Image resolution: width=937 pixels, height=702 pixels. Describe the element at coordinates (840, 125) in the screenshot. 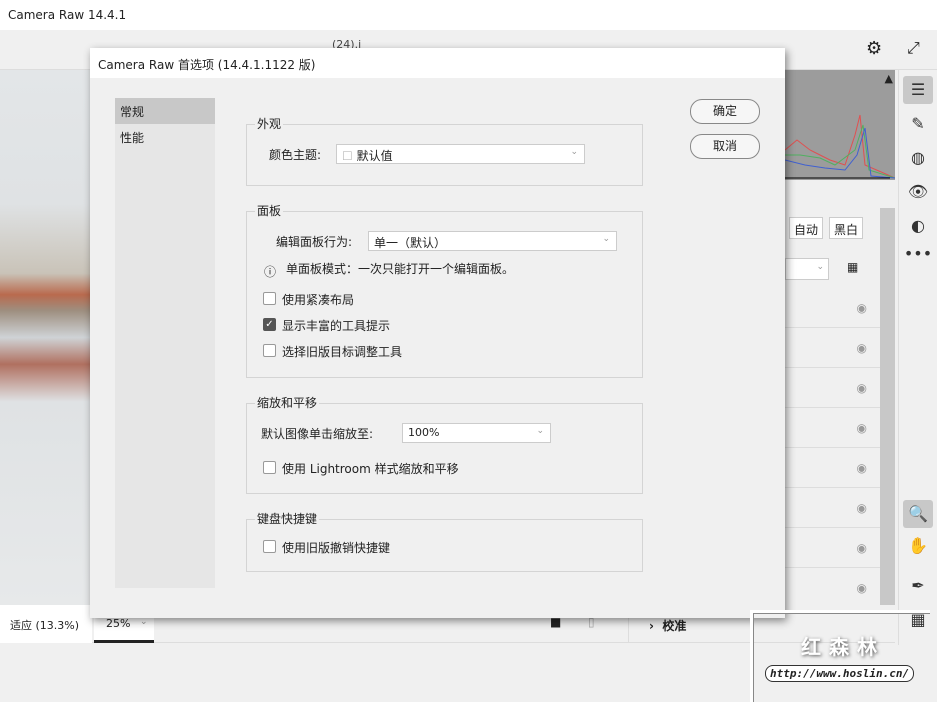

I see `histogram: ▲` at that location.